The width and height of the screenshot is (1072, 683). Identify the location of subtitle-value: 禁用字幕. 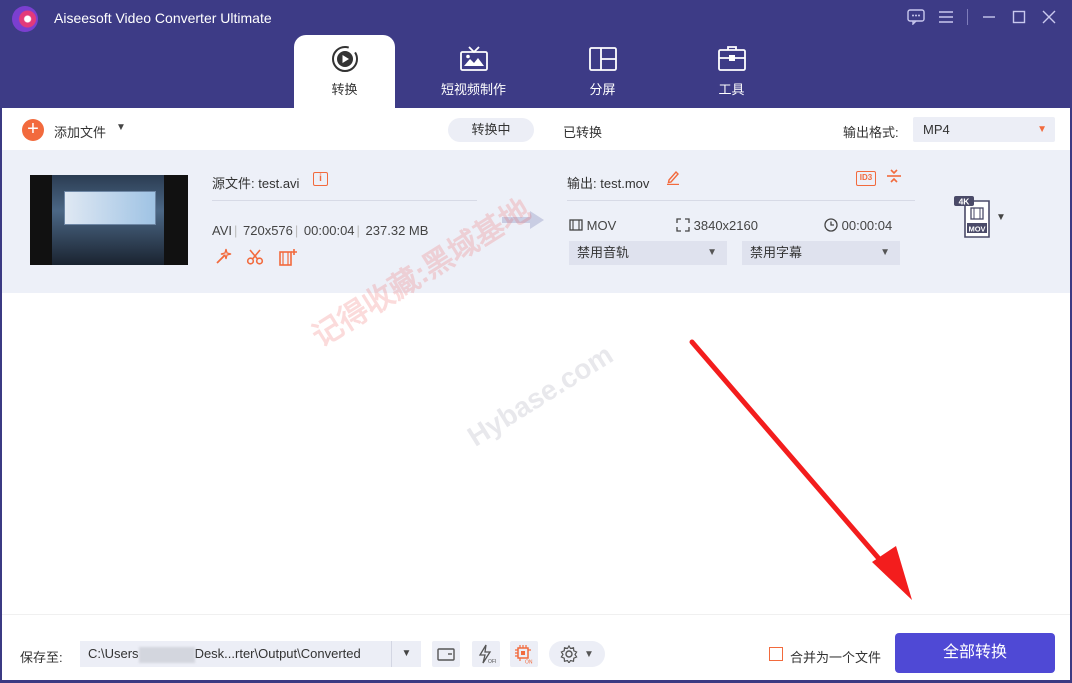
(776, 252).